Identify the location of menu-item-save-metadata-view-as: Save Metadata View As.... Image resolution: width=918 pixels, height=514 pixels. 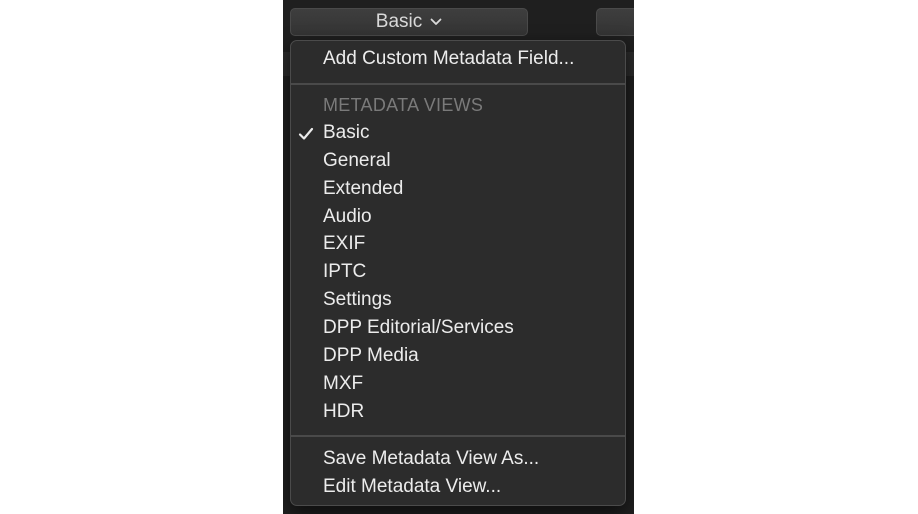
(431, 459).